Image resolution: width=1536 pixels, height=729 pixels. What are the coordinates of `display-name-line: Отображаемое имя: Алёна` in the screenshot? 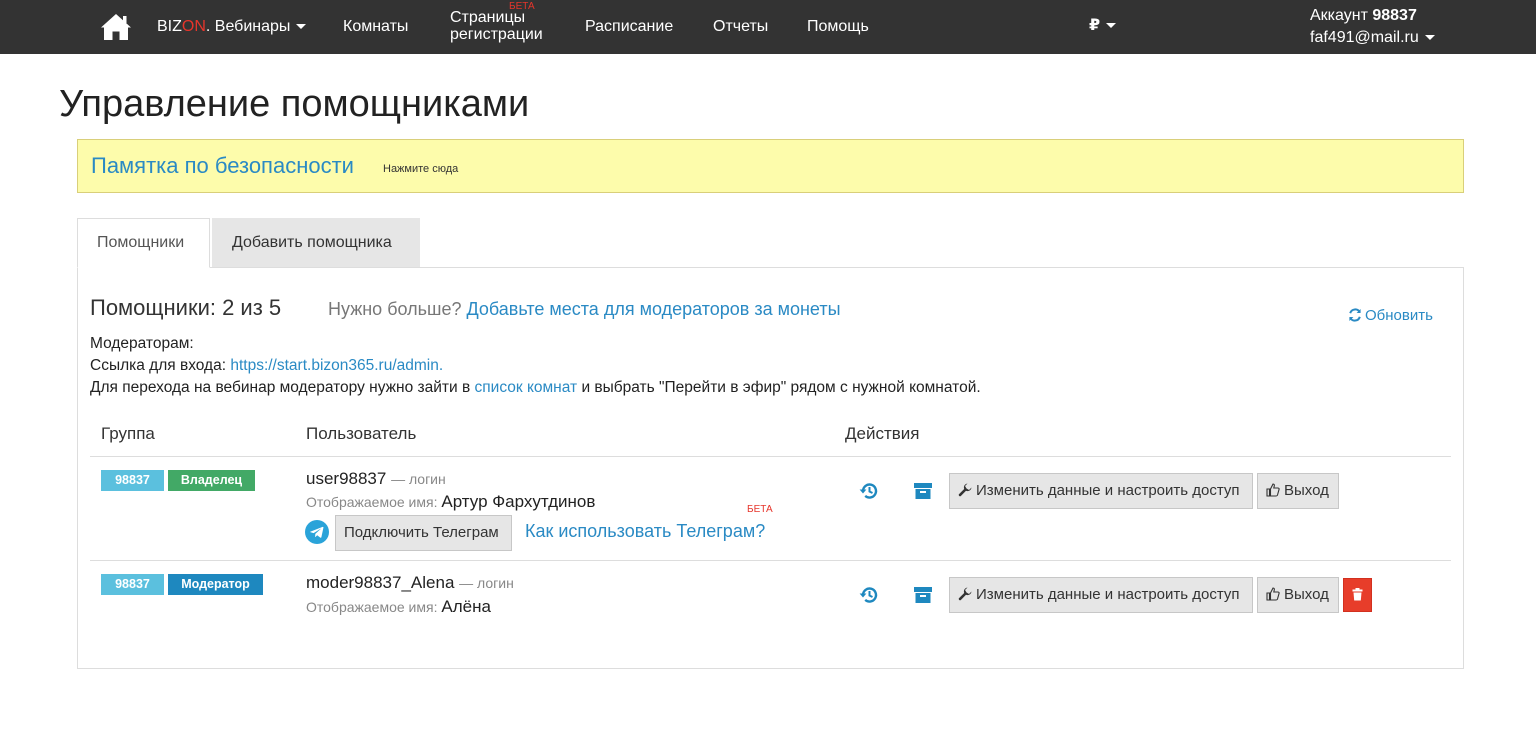 It's located at (398, 607).